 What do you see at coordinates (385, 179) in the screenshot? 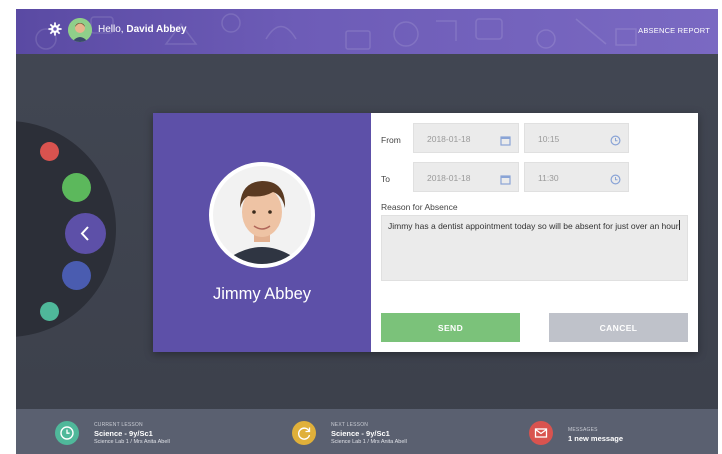
I see `to-label: To` at bounding box center [385, 179].